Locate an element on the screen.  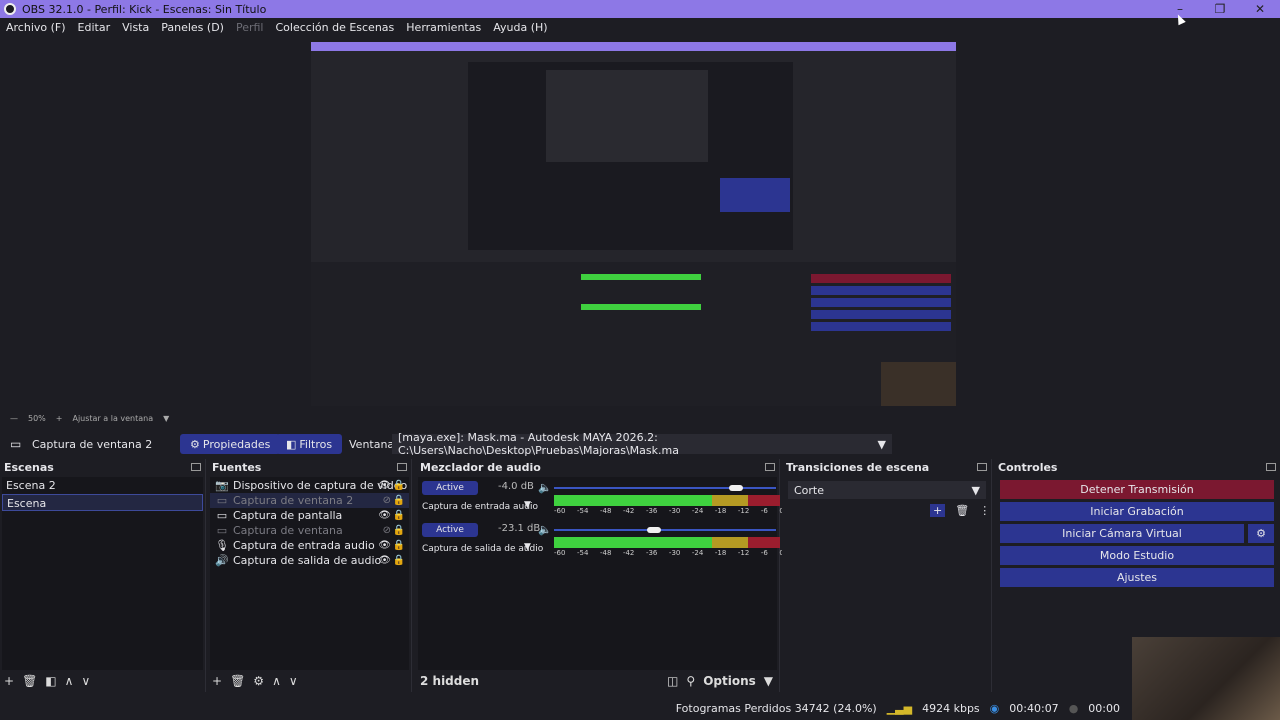
level-meter is located at coordinates (667, 500).